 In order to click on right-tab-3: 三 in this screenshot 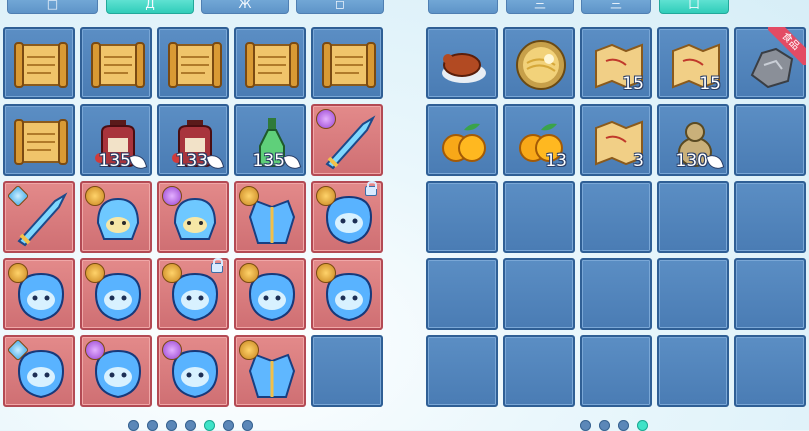, I will do `click(616, 7)`.